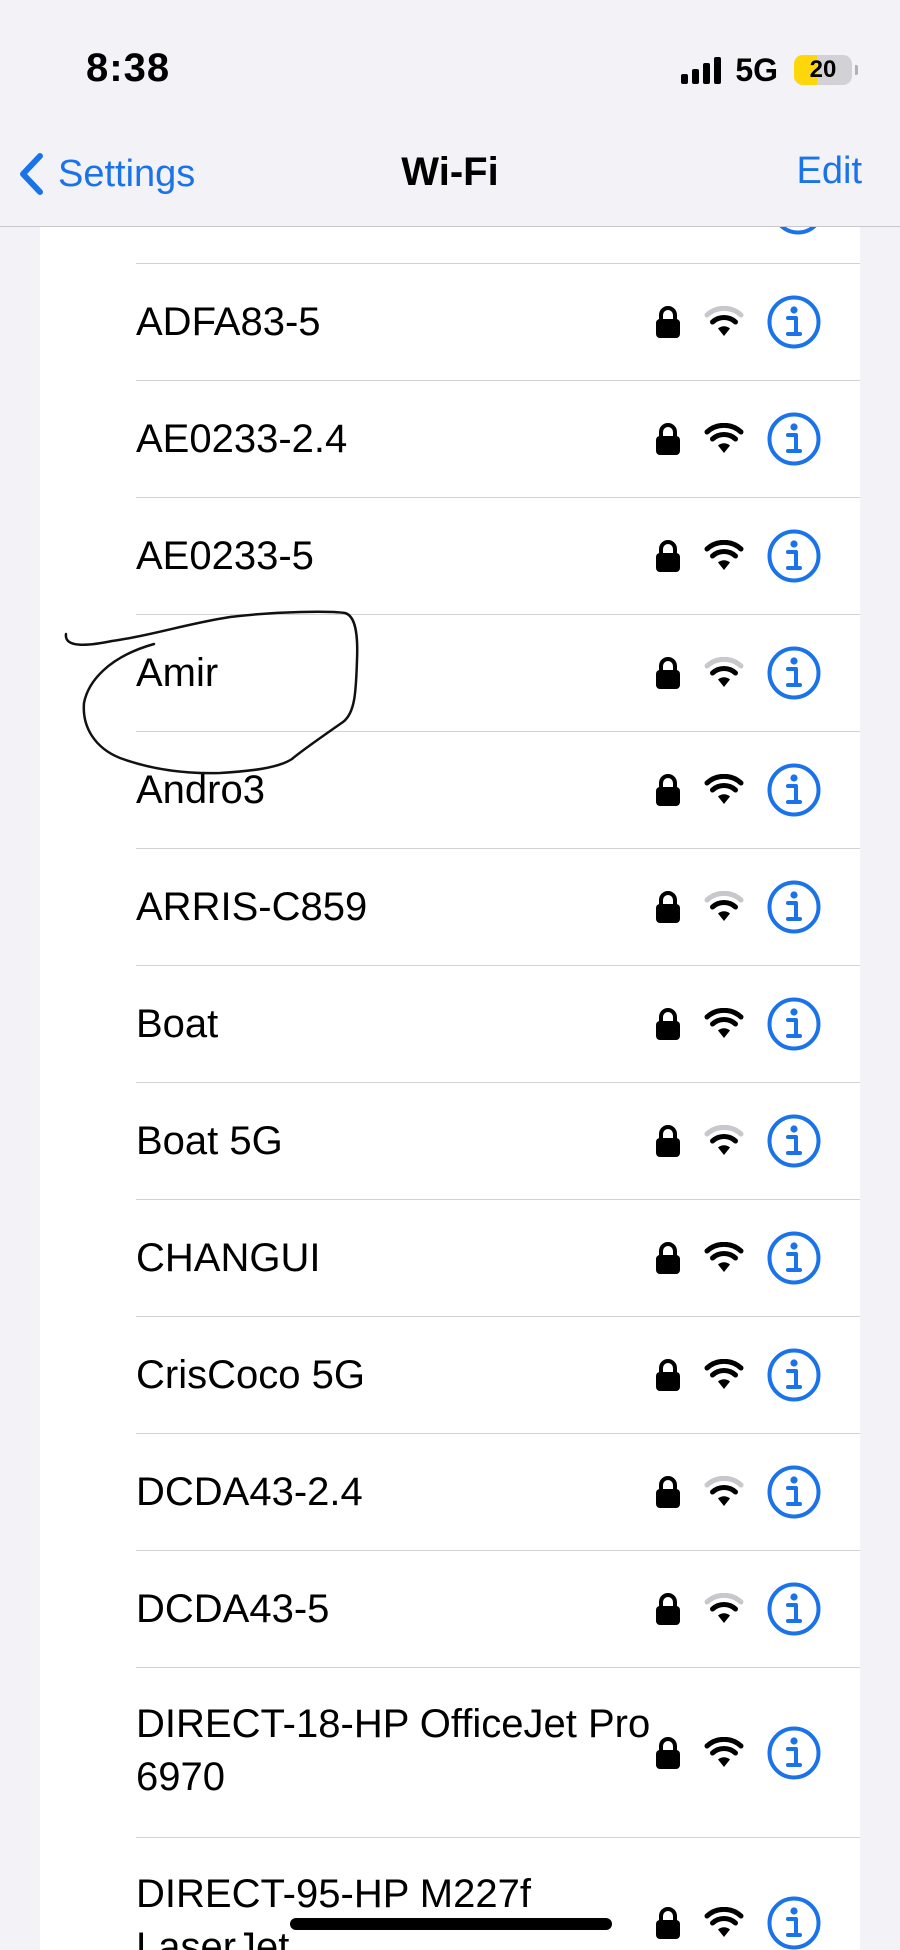 Image resolution: width=900 pixels, height=1950 pixels. Describe the element at coordinates (209, 1141) in the screenshot. I see `network-name: Boat 5G` at that location.